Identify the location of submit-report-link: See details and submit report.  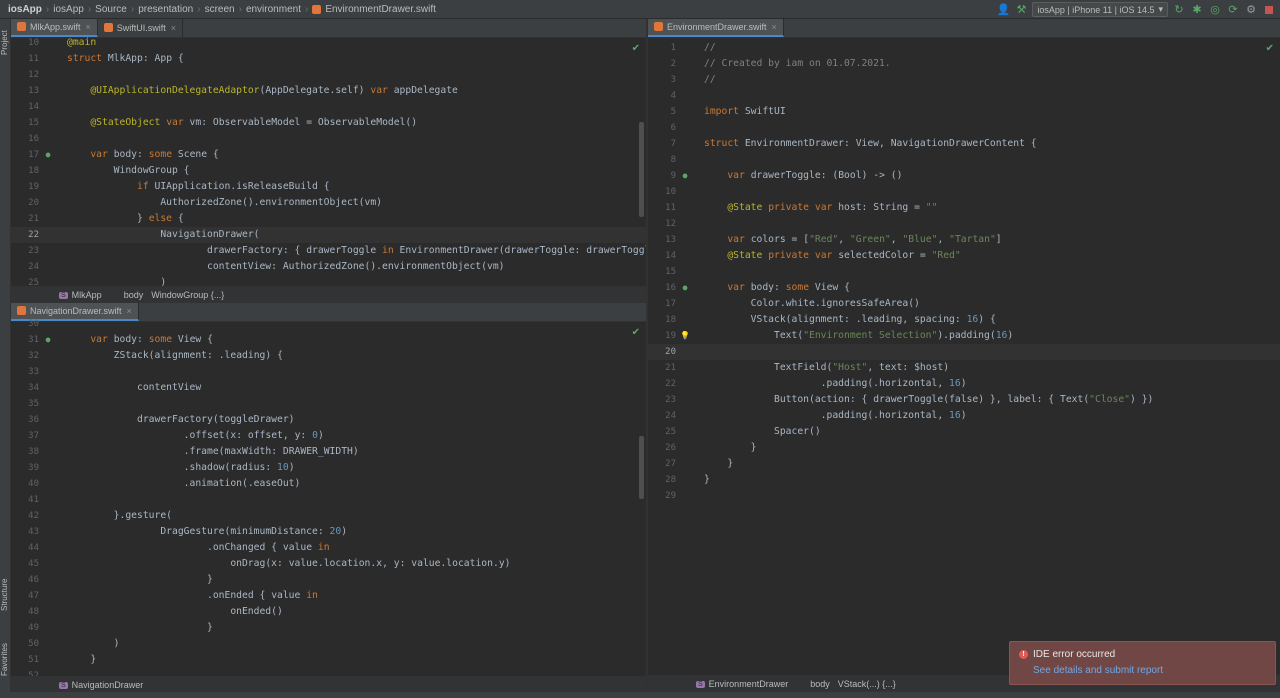
(1098, 670).